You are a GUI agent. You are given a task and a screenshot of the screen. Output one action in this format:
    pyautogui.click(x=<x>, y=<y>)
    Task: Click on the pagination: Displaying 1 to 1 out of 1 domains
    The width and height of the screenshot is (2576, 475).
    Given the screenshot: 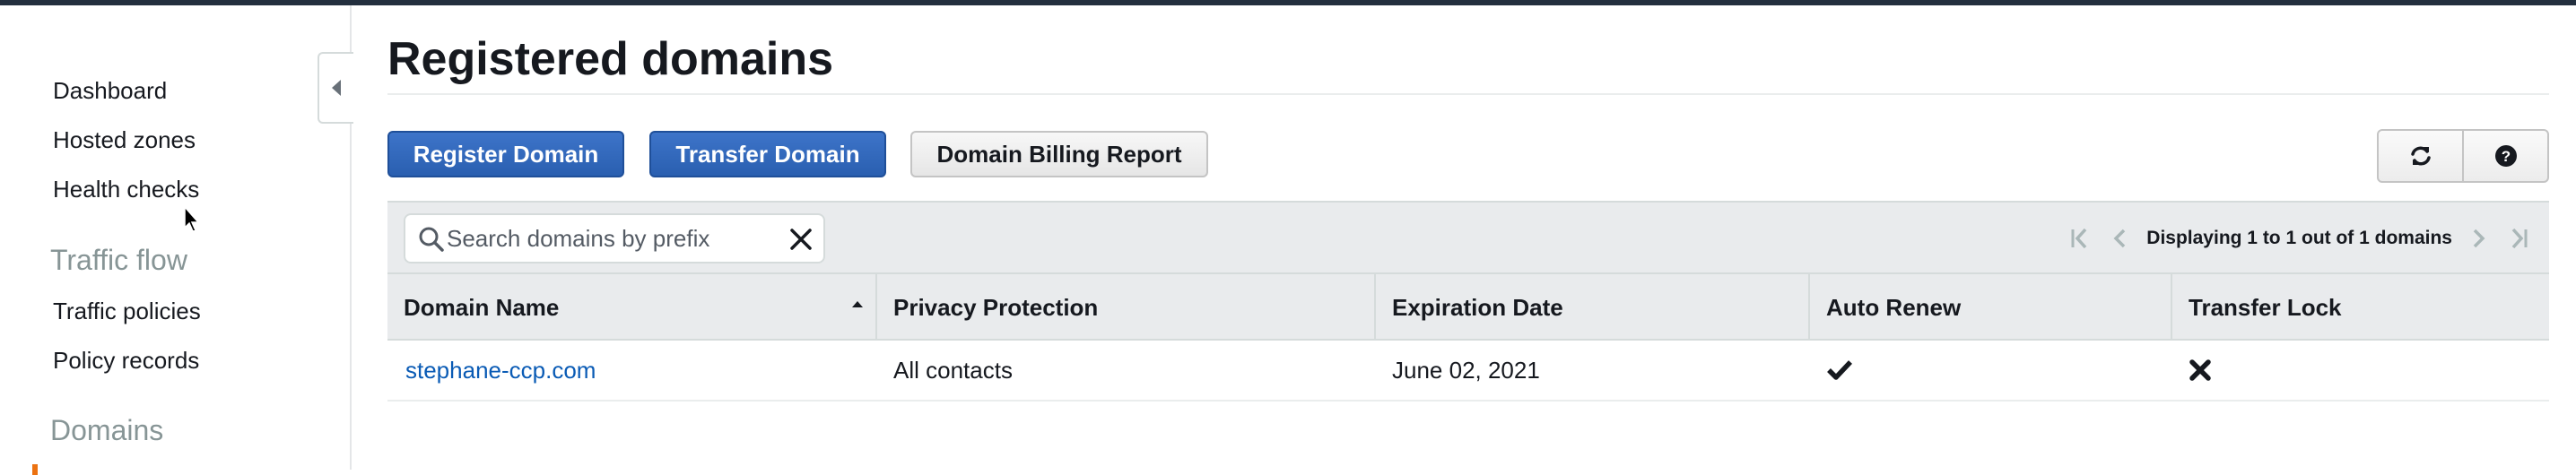 What is the action you would take?
    pyautogui.click(x=2299, y=238)
    